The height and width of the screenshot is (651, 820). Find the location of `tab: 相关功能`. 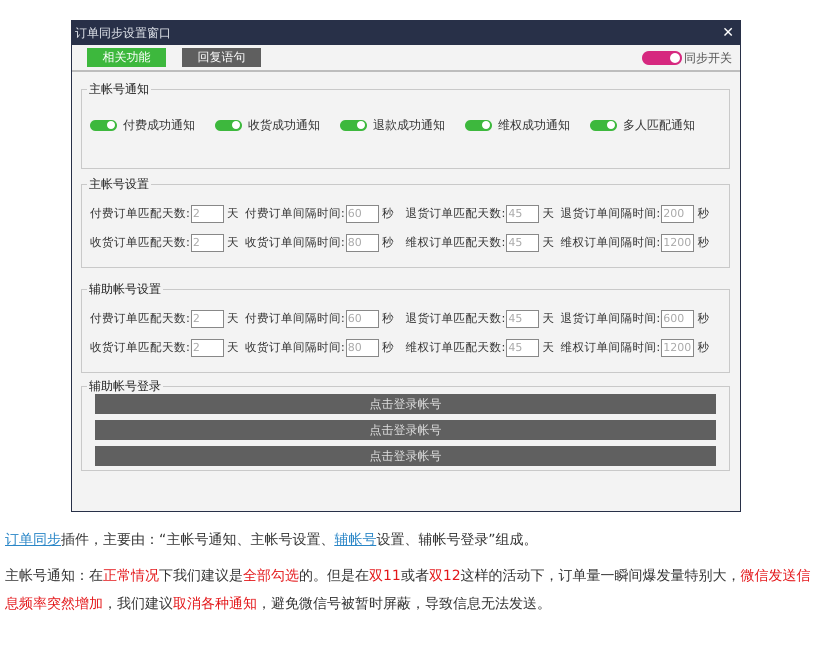

tab: 相关功能 is located at coordinates (126, 57).